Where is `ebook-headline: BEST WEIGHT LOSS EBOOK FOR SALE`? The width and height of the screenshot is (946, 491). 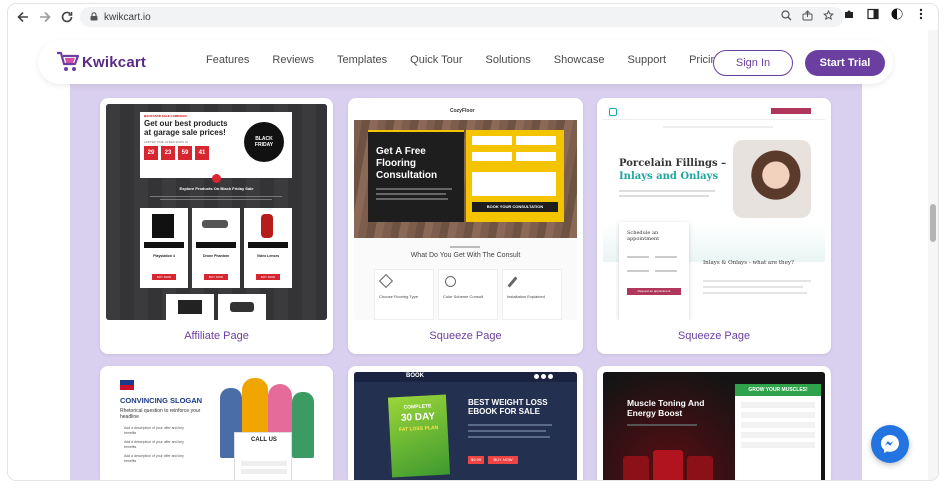 ebook-headline: BEST WEIGHT LOSS EBOOK FOR SALE is located at coordinates (508, 407).